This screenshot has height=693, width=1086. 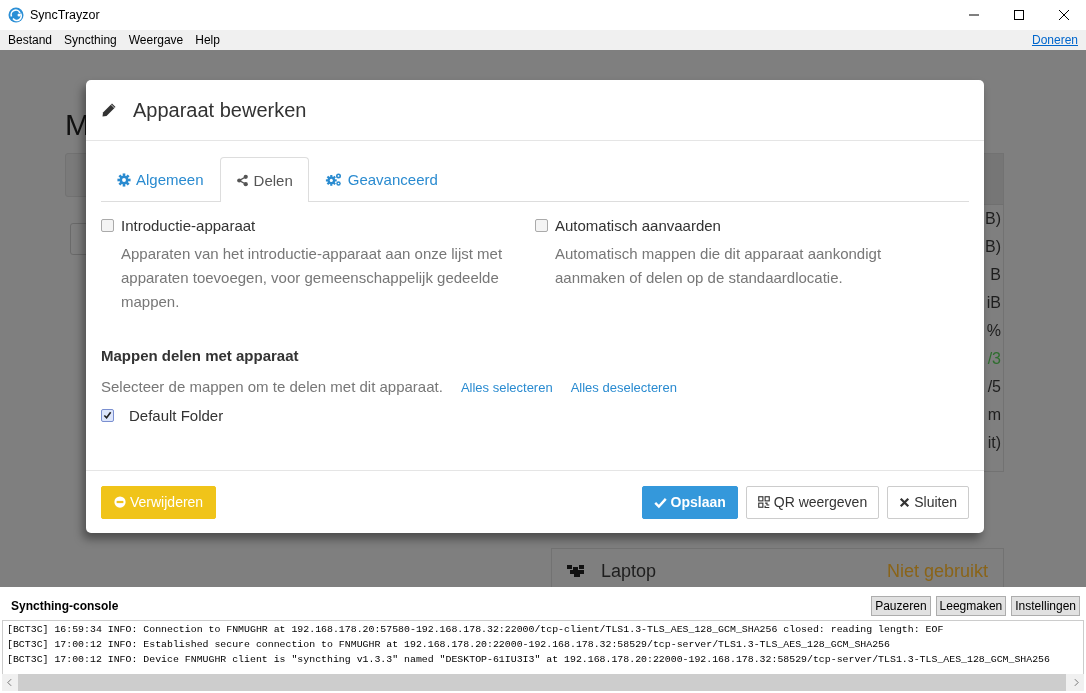 What do you see at coordinates (207, 40) in the screenshot?
I see `menu-item: Help` at bounding box center [207, 40].